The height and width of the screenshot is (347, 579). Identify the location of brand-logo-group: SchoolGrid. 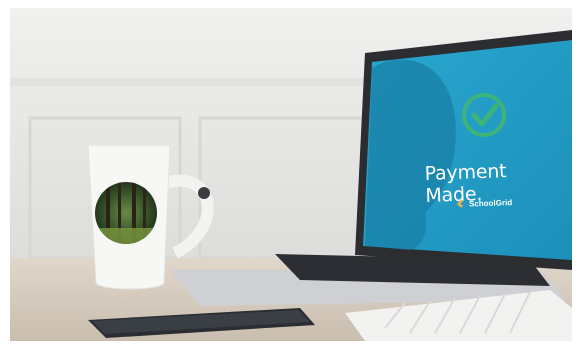
(484, 203).